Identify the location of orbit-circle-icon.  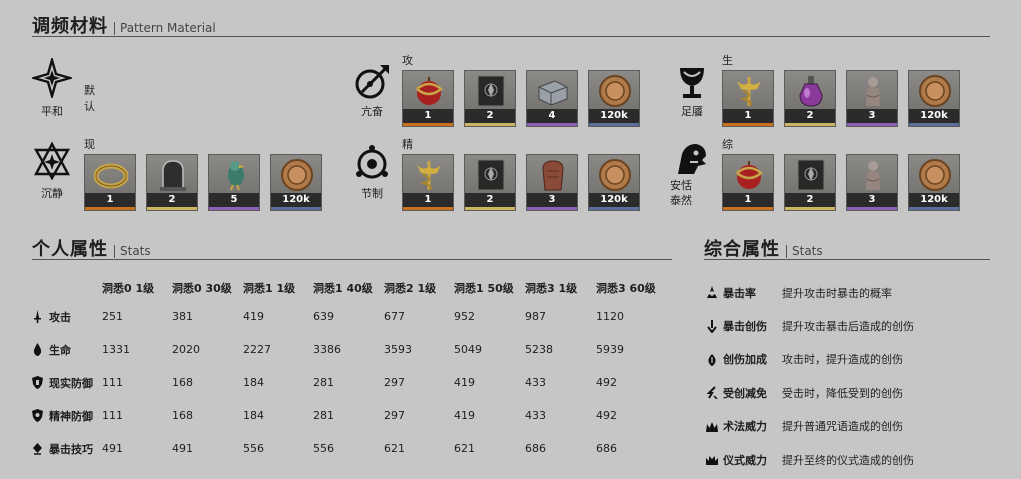
(372, 164).